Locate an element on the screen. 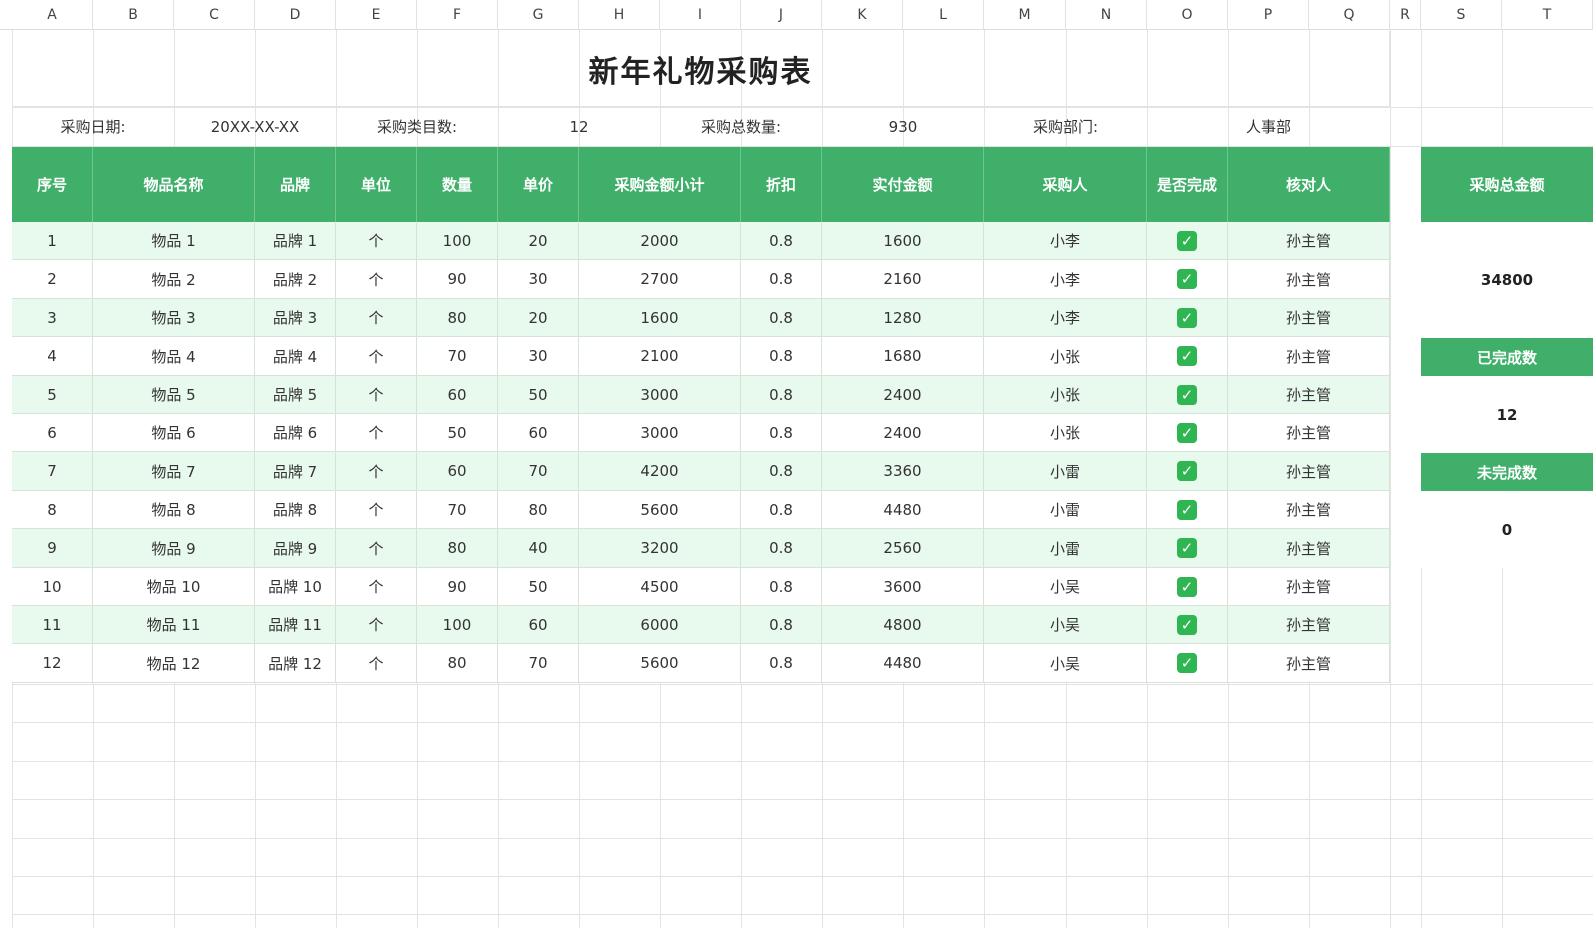  cell-buyer: 小李 is located at coordinates (1065, 318).